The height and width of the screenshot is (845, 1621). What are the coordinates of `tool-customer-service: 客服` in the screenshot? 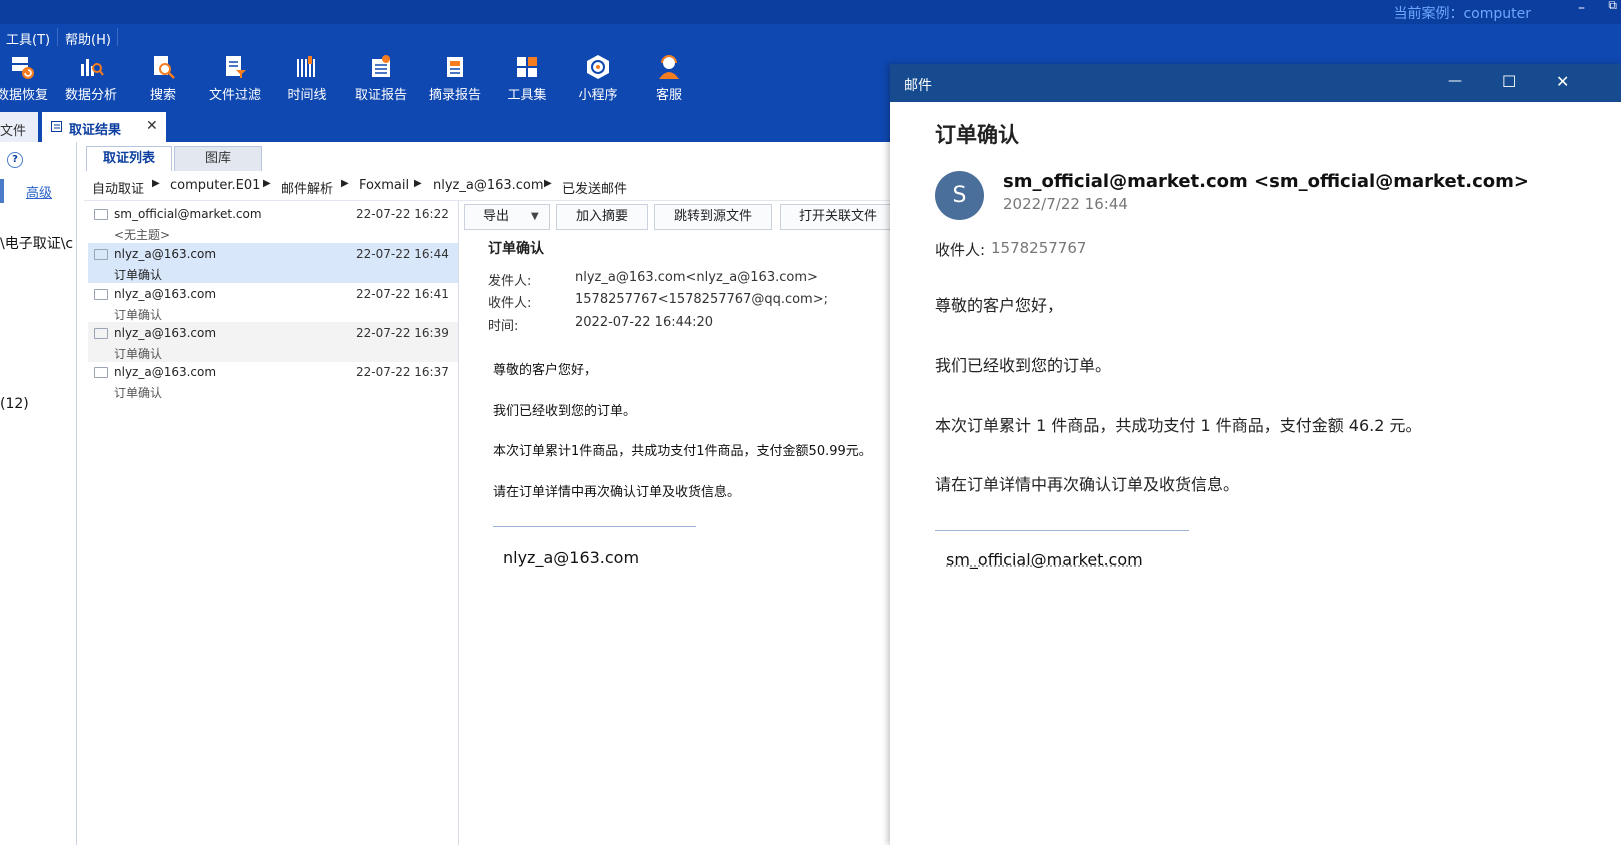 It's located at (669, 78).